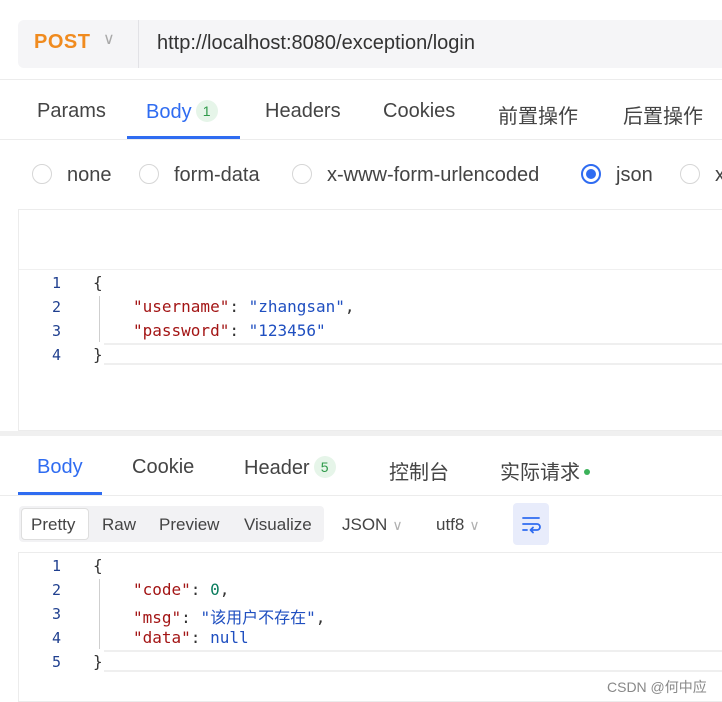 The image size is (722, 702). Describe the element at coordinates (60, 467) in the screenshot. I see `response-tab-body: Body` at that location.